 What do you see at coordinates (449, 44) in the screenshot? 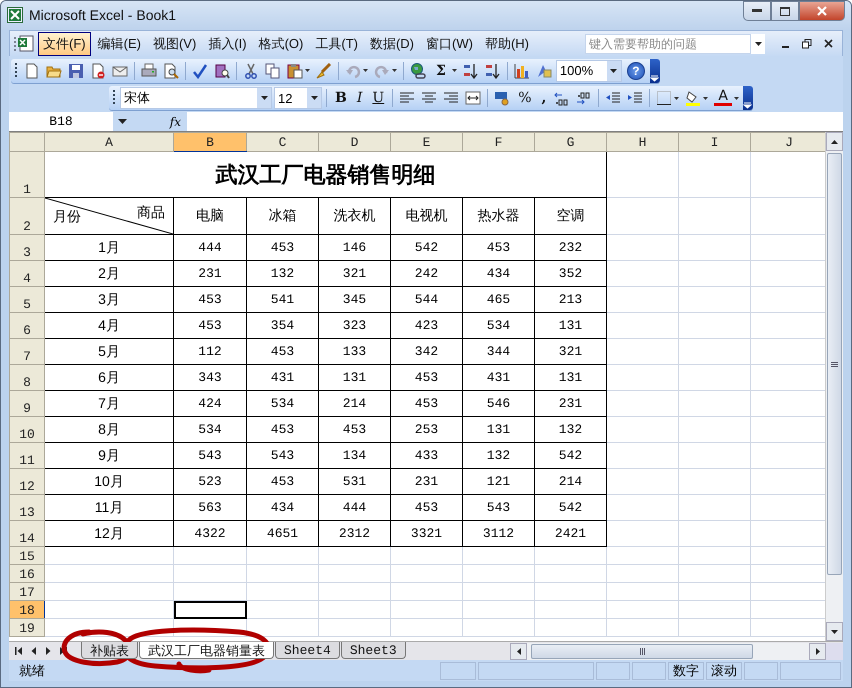
I see `menu-item: 窗口(W)` at bounding box center [449, 44].